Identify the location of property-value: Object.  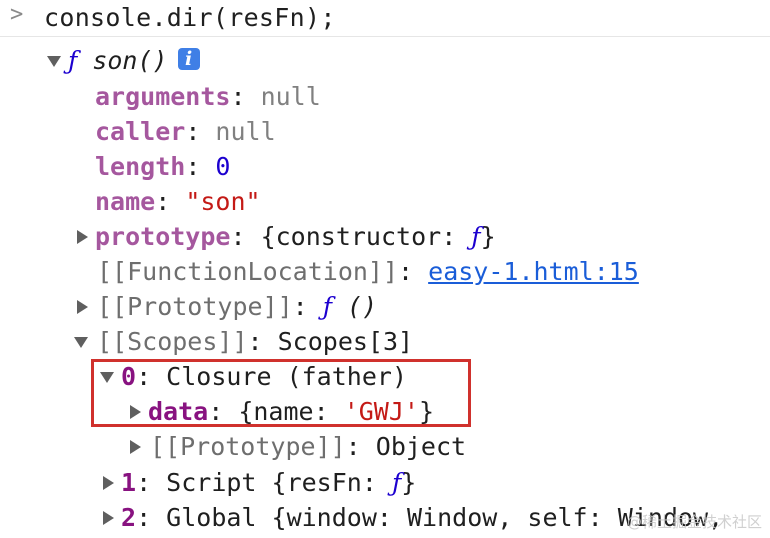
(421, 446).